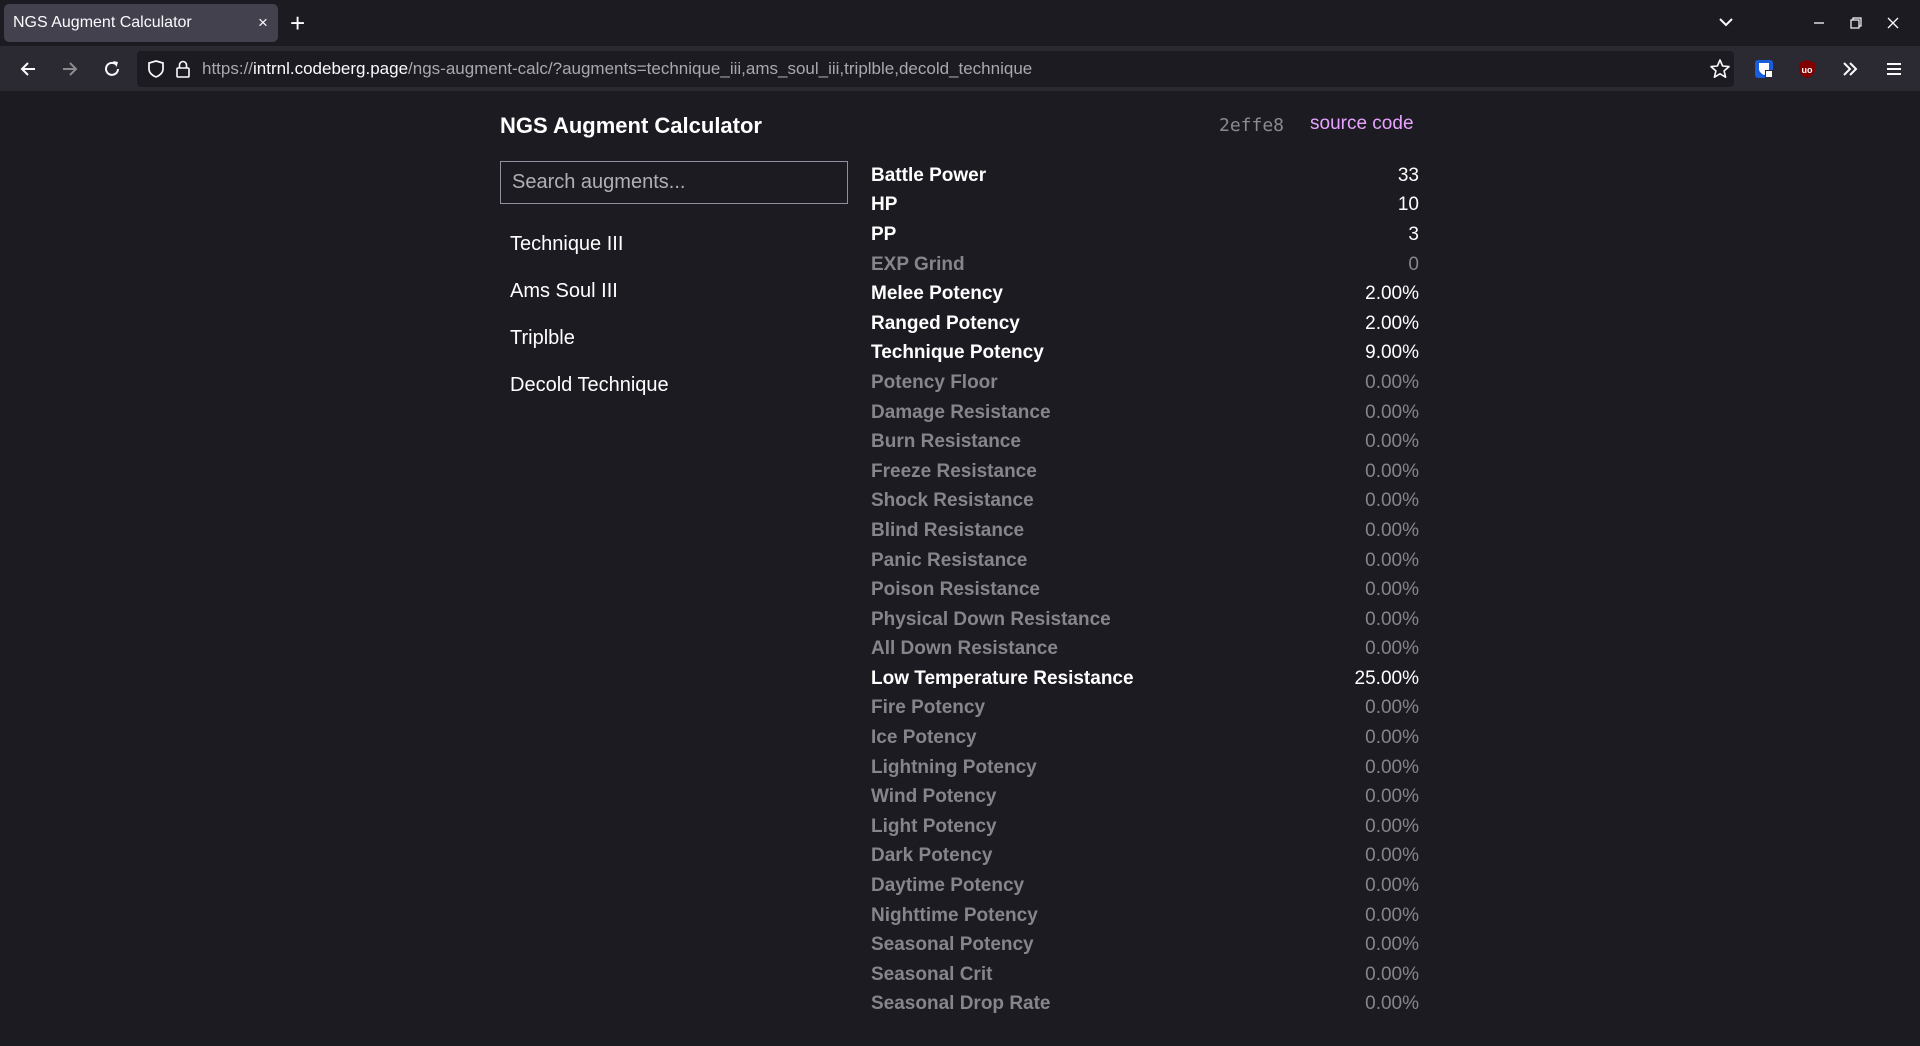 This screenshot has height=1046, width=1920. What do you see at coordinates (961, 1004) in the screenshot?
I see `stat-name: Seasonal Drop Rate` at bounding box center [961, 1004].